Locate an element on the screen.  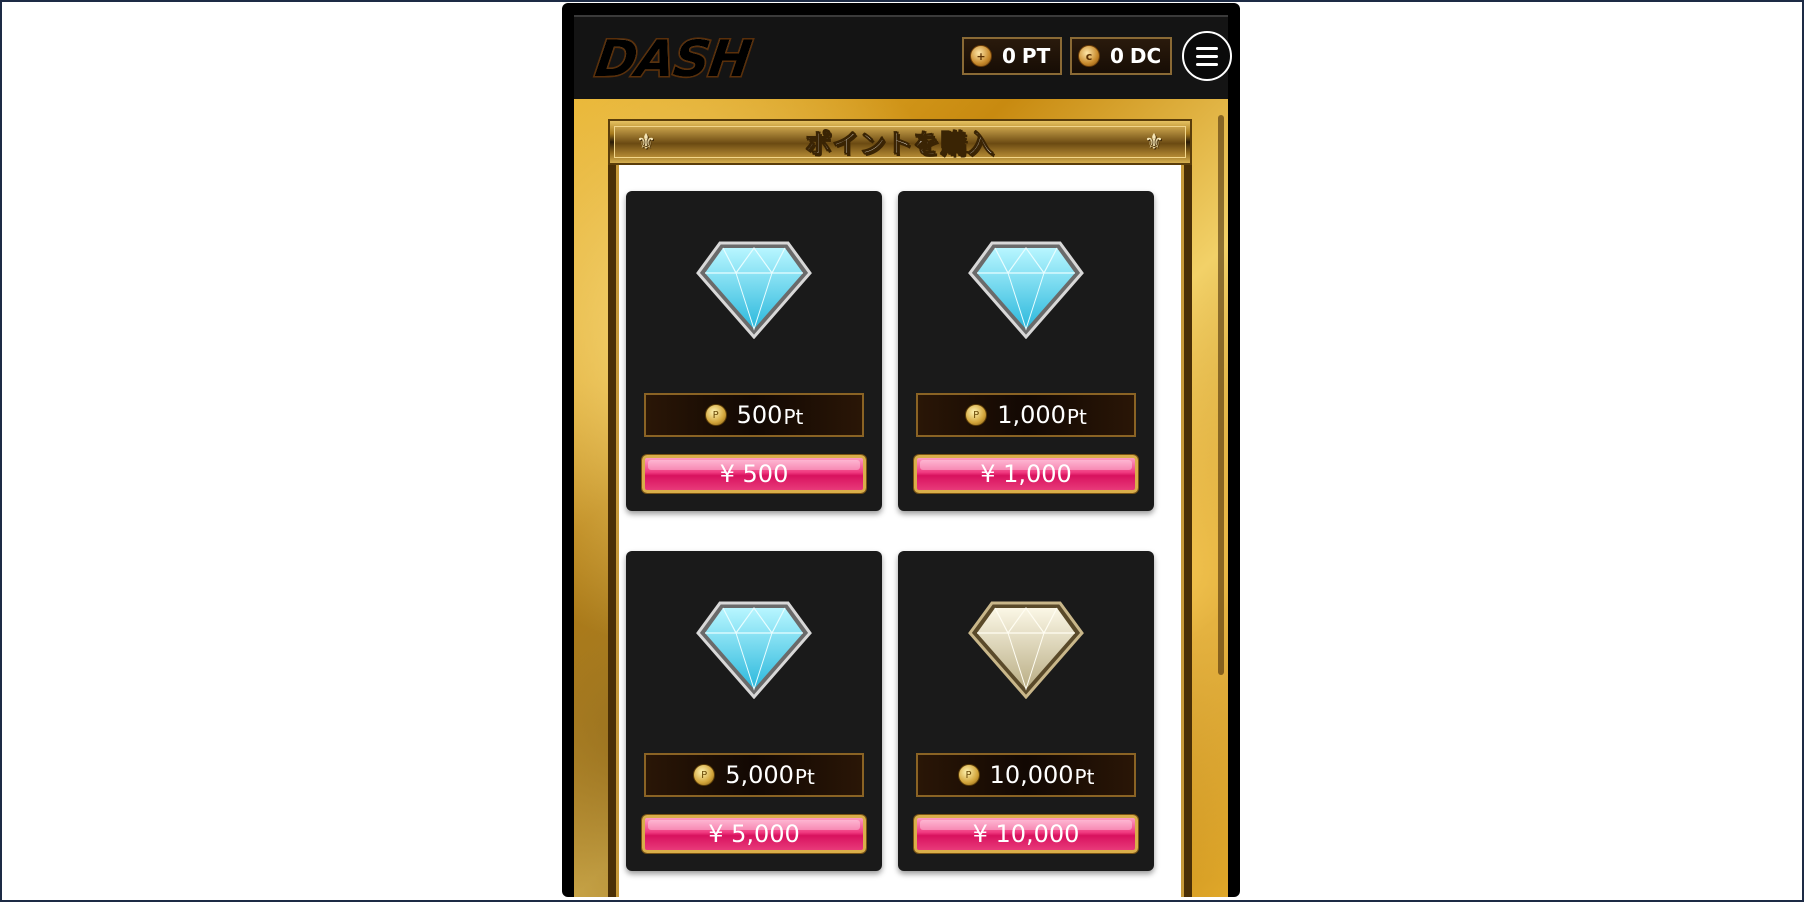
price-label: ¥ 500 is located at coordinates (754, 474).